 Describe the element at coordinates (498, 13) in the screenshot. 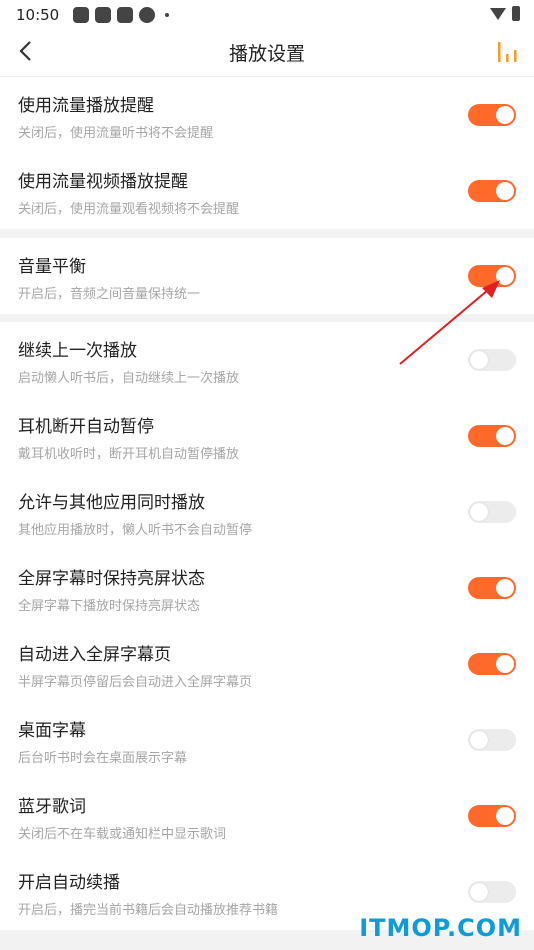

I see `wifi-icon` at that location.